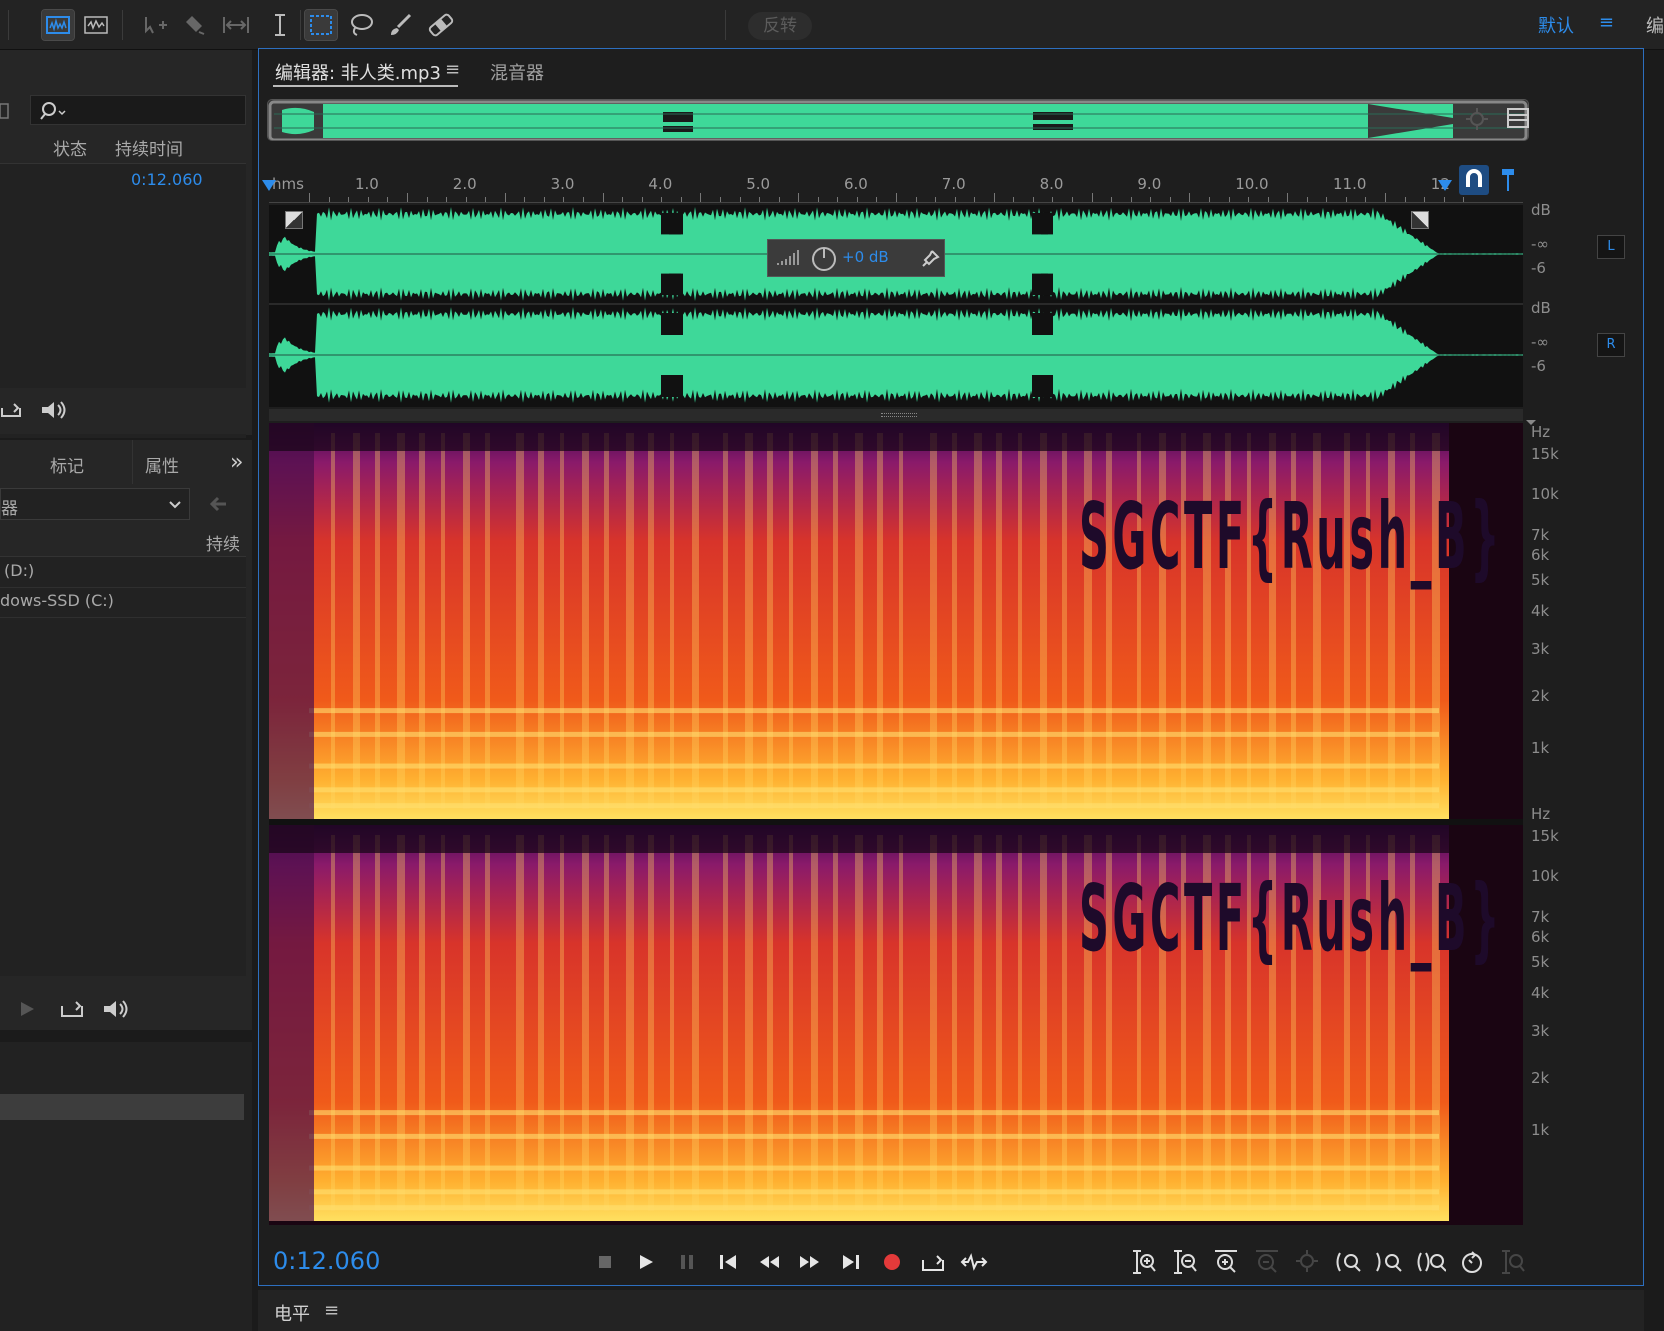  I want to click on more-panels-icon: », so click(236, 462).